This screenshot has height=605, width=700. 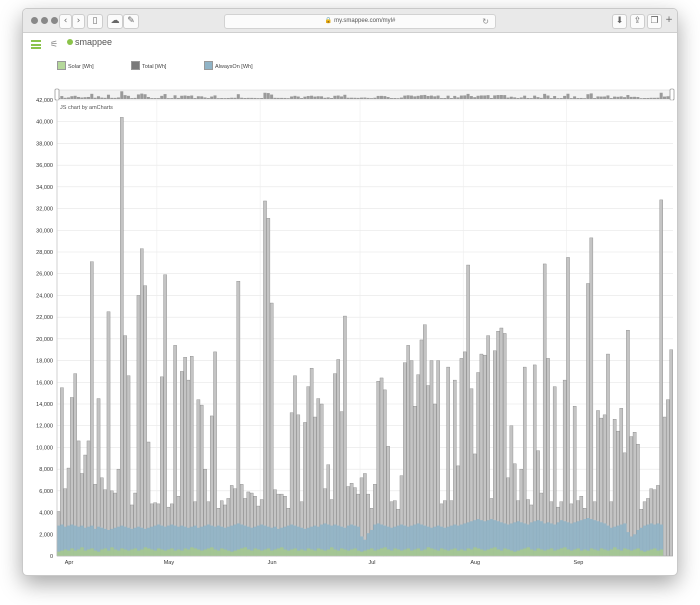 What do you see at coordinates (44, 123) in the screenshot?
I see `y-tick-label: 40,000` at bounding box center [44, 123].